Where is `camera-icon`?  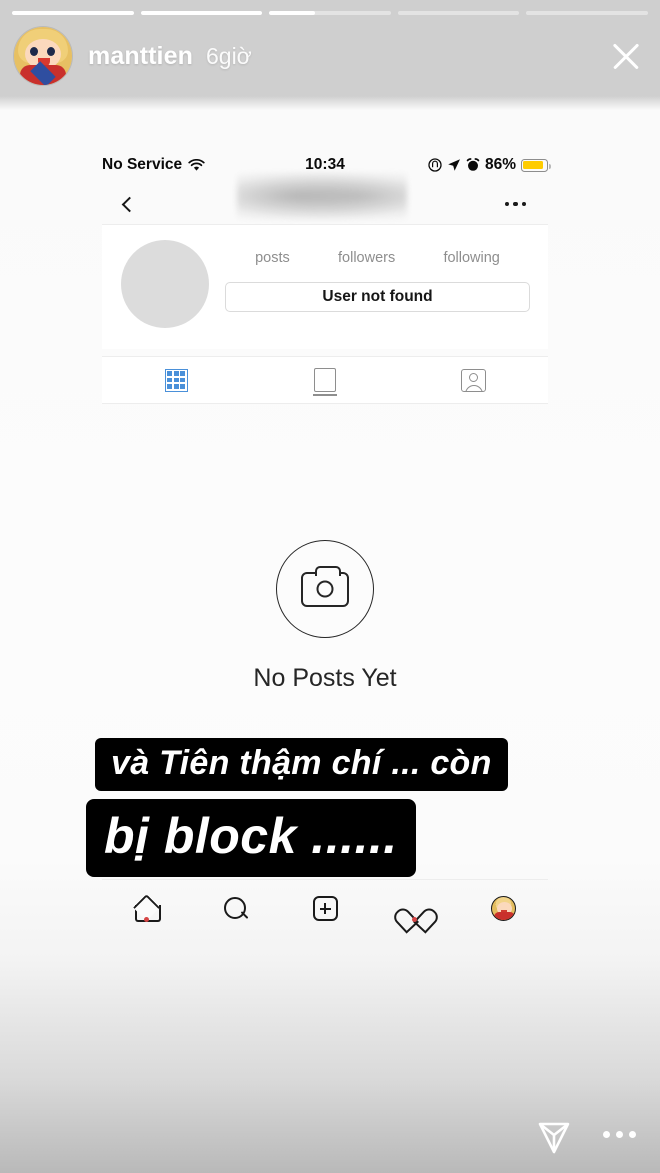 camera-icon is located at coordinates (325, 589).